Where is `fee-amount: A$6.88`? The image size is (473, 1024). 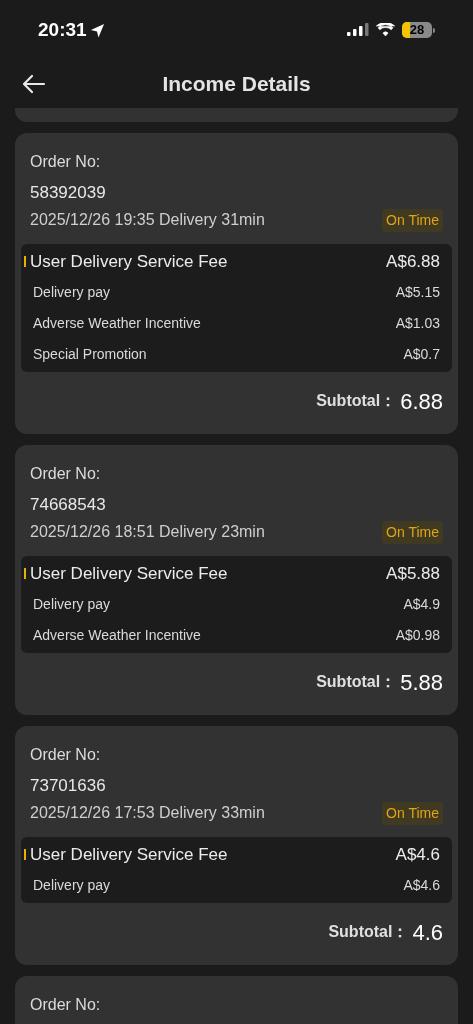
fee-amount: A$6.88 is located at coordinates (413, 261).